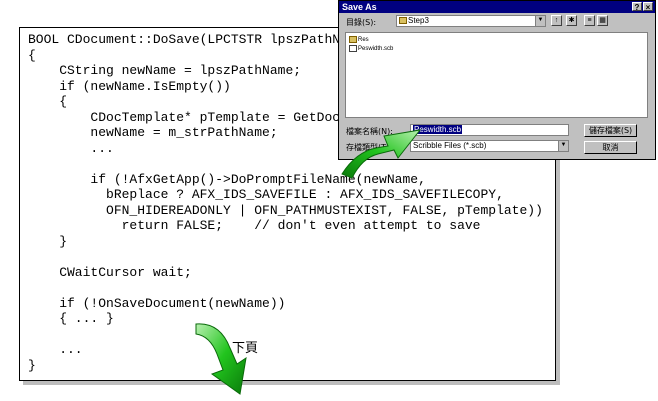 The image size is (658, 401). Describe the element at coordinates (381, 154) in the screenshot. I see `right-arrow-icon` at that location.